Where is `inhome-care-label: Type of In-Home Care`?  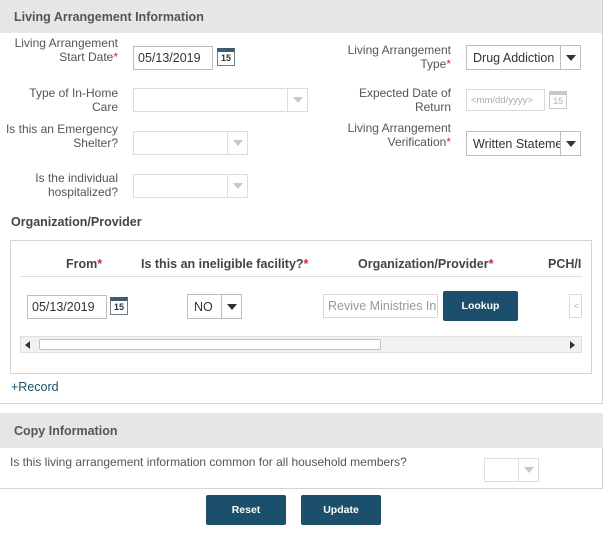 inhome-care-label: Type of In-Home Care is located at coordinates (73, 100).